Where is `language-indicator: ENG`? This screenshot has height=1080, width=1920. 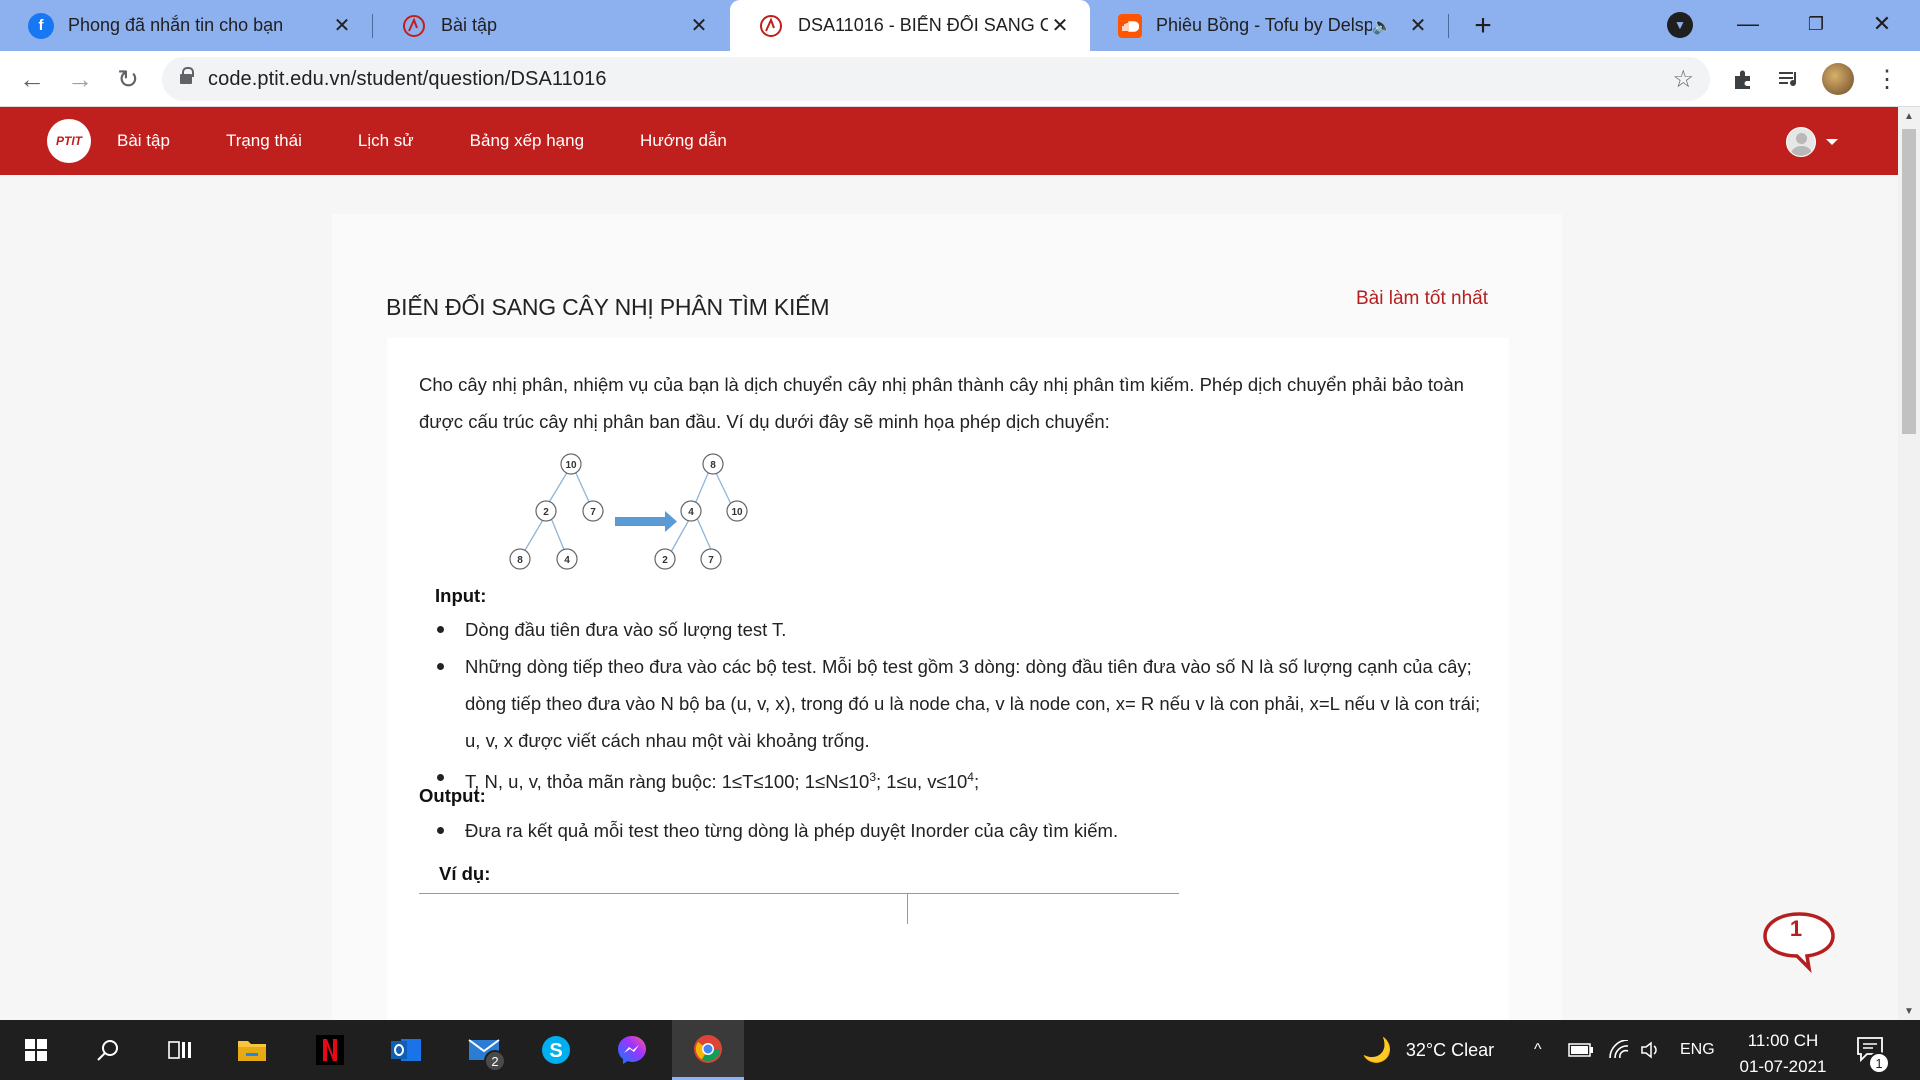
language-indicator: ENG is located at coordinates (1697, 1050).